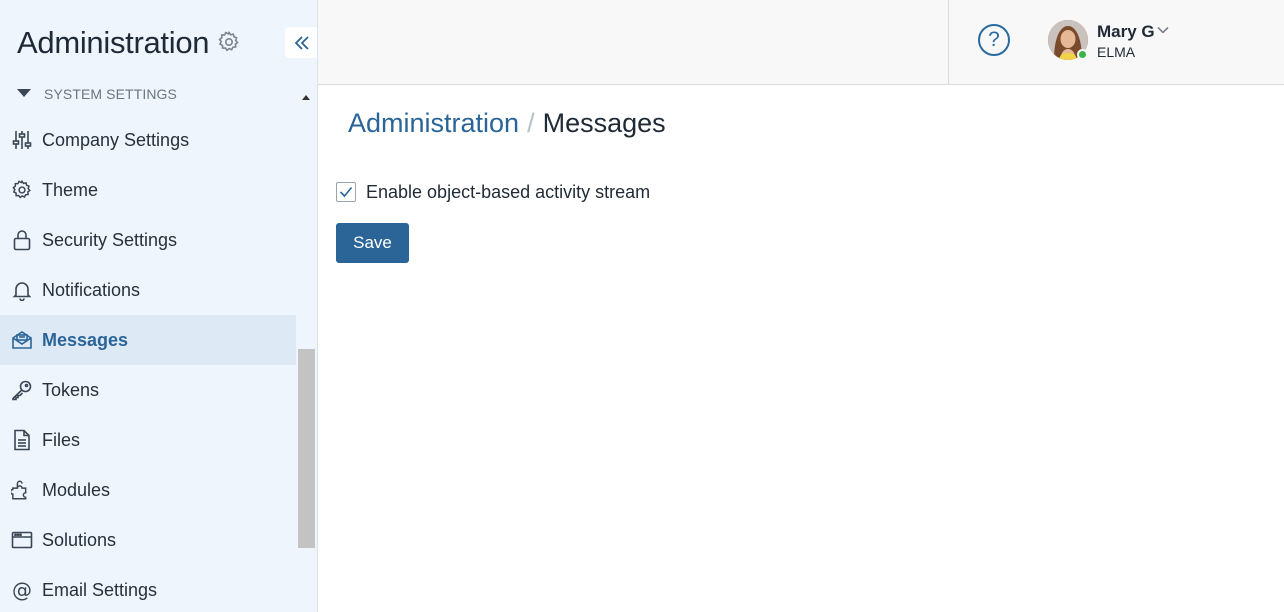 Image resolution: width=1284 pixels, height=612 pixels. Describe the element at coordinates (148, 440) in the screenshot. I see `sidebar-item-files: Files` at that location.